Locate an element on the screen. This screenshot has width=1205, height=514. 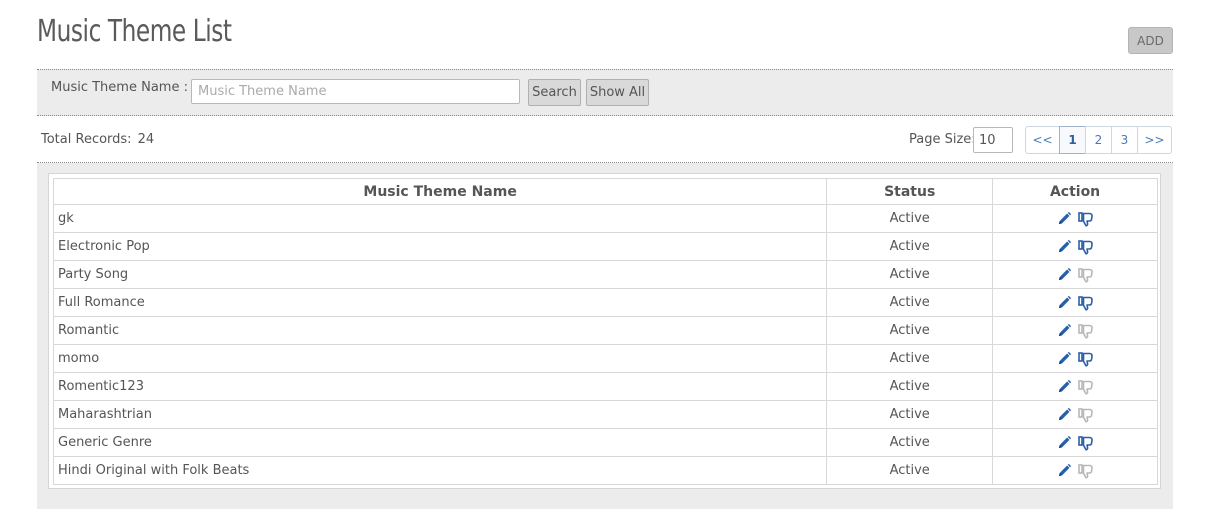
cell-theme-name: Full Romance is located at coordinates (440, 302).